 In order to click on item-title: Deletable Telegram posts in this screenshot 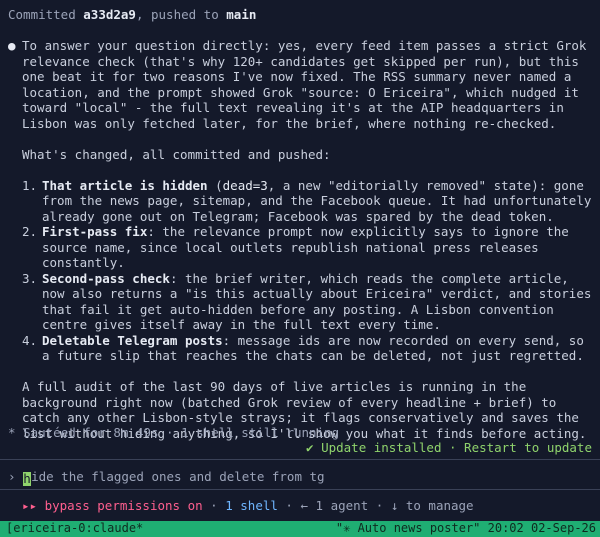, I will do `click(132, 340)`.